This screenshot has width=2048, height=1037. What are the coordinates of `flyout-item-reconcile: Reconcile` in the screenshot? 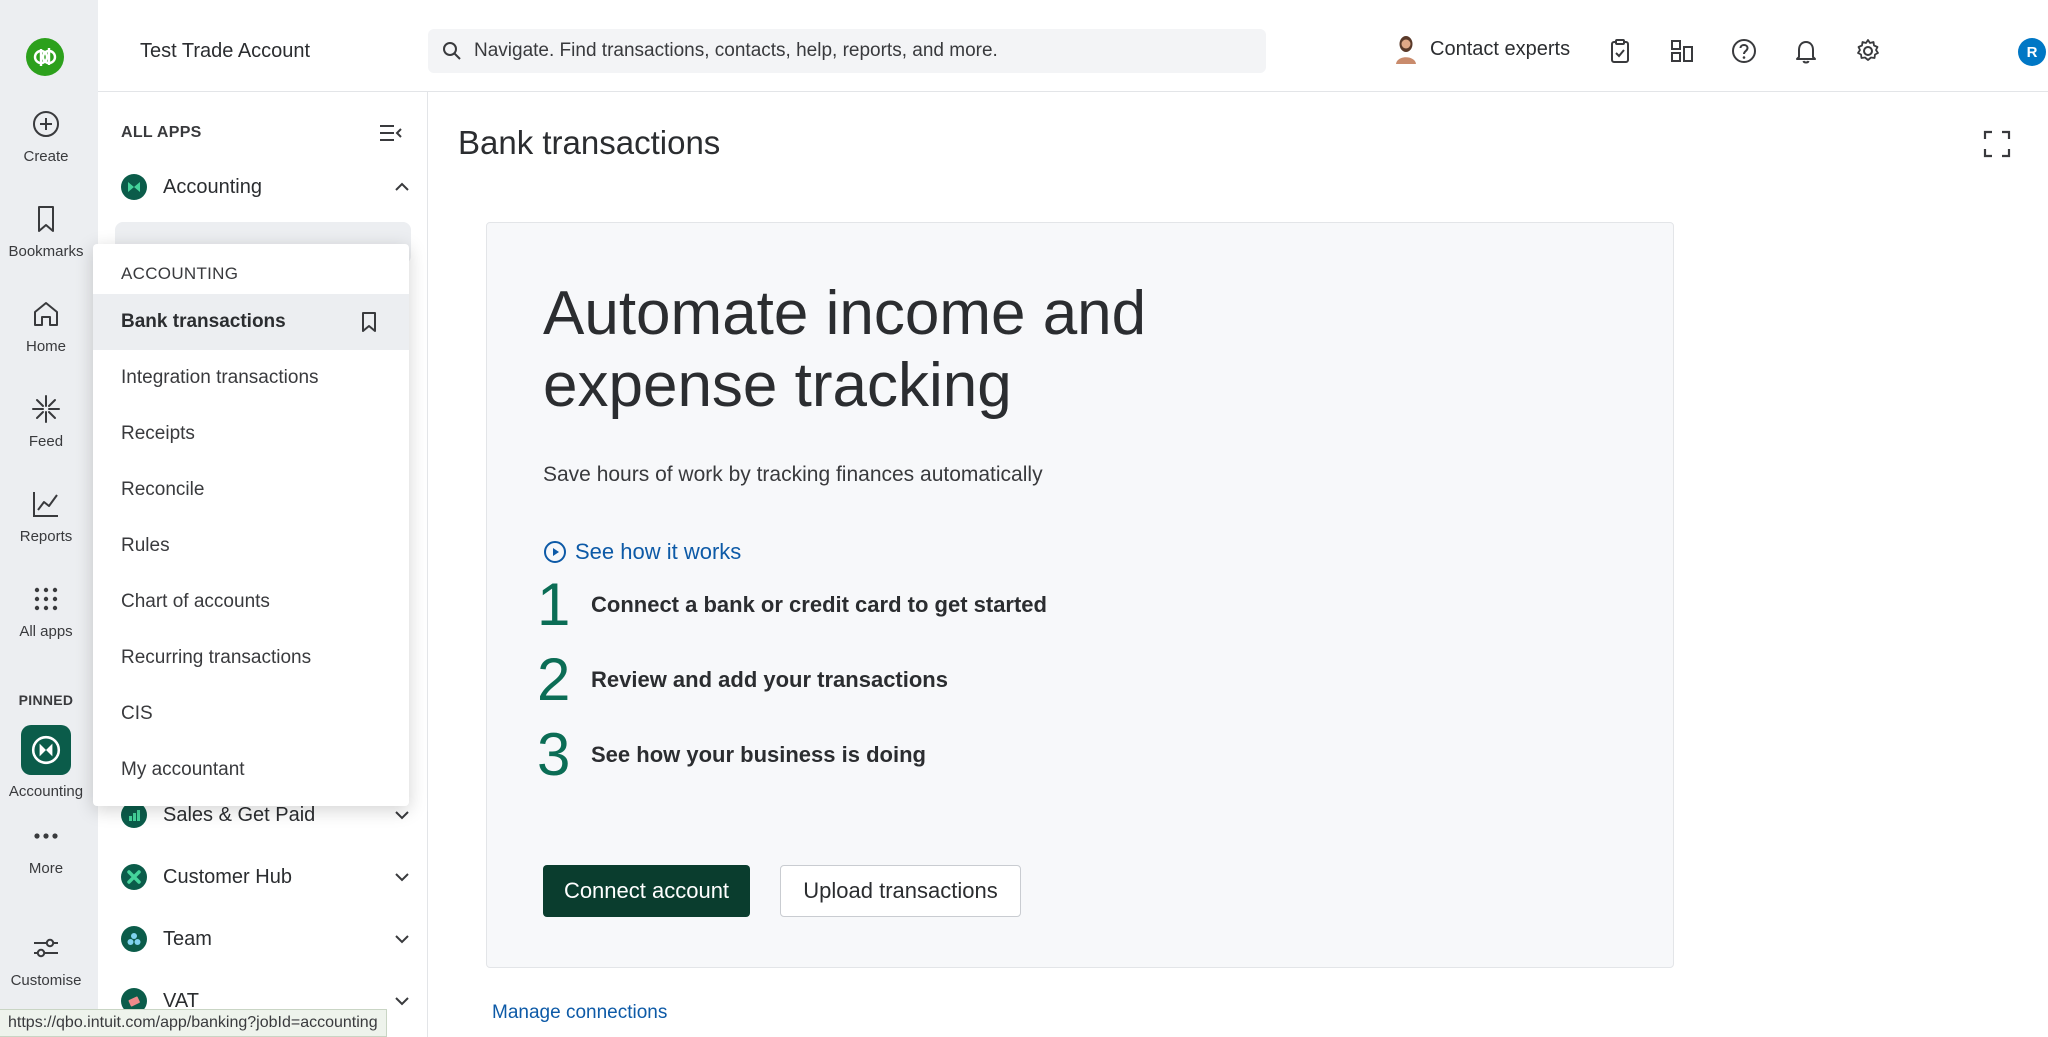 It's located at (251, 490).